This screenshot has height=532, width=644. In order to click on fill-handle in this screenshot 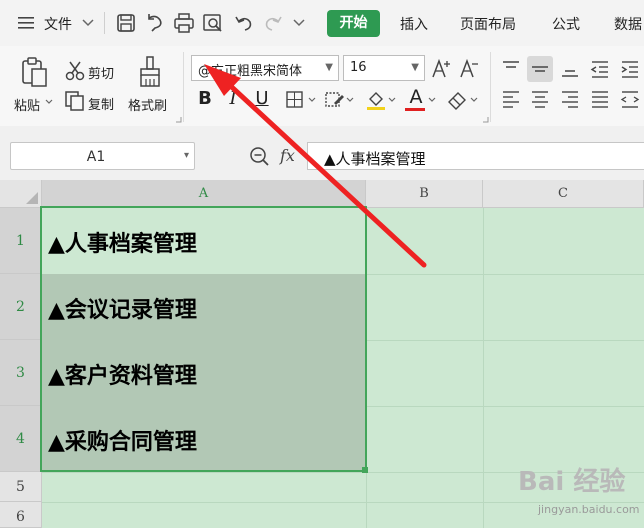, I will do `click(365, 470)`.